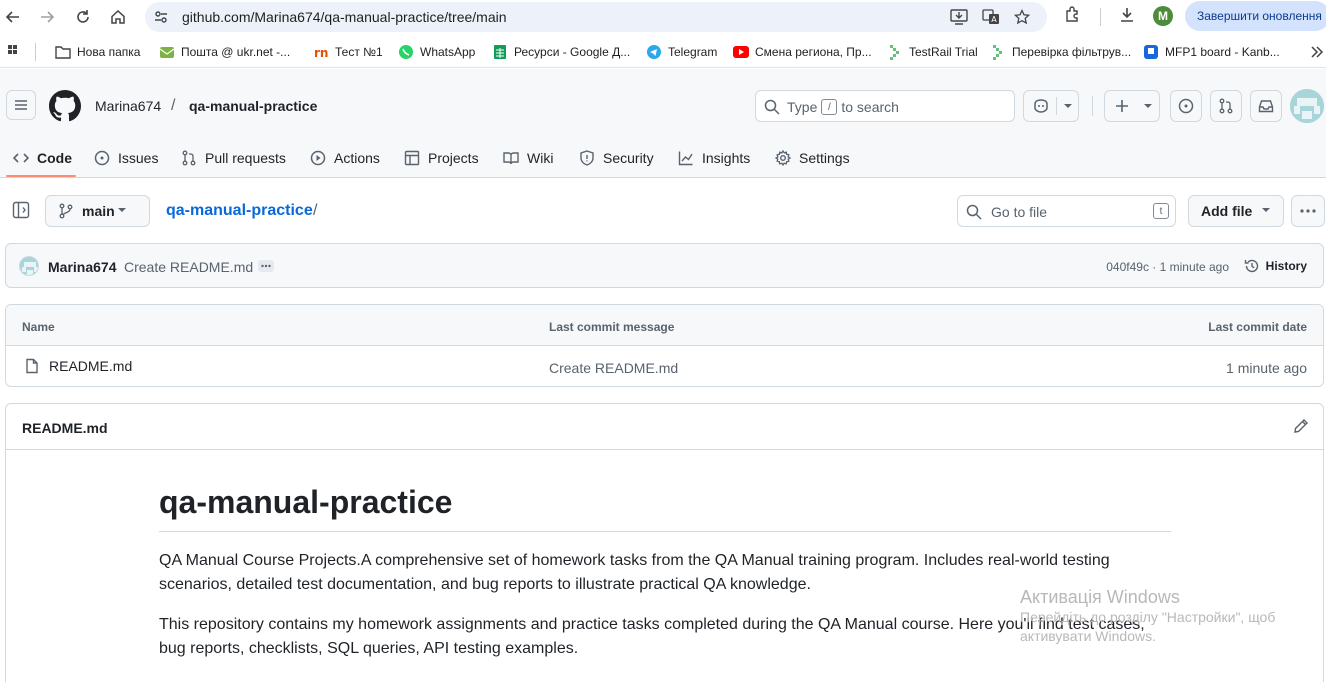 The height and width of the screenshot is (682, 1326). What do you see at coordinates (528, 158) in the screenshot?
I see `tab-wiki: Wiki` at bounding box center [528, 158].